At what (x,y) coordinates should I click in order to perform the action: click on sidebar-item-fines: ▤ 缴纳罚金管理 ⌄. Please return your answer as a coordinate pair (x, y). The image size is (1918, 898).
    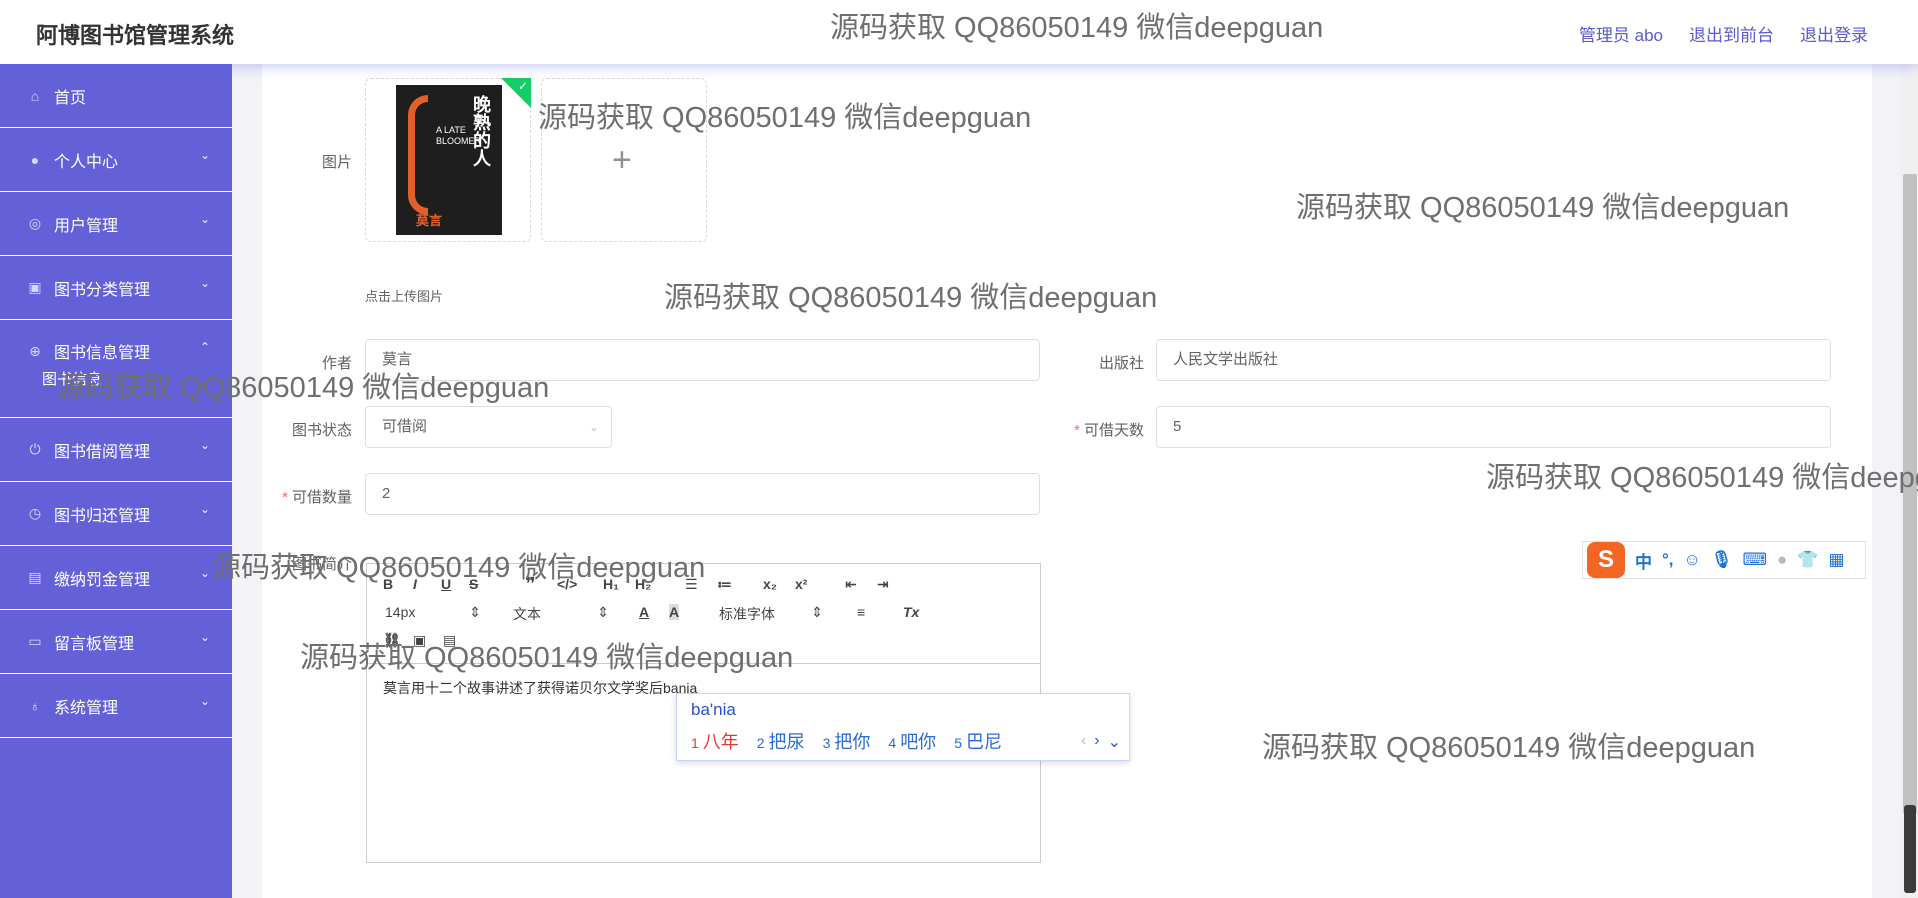
    Looking at the image, I should click on (116, 578).